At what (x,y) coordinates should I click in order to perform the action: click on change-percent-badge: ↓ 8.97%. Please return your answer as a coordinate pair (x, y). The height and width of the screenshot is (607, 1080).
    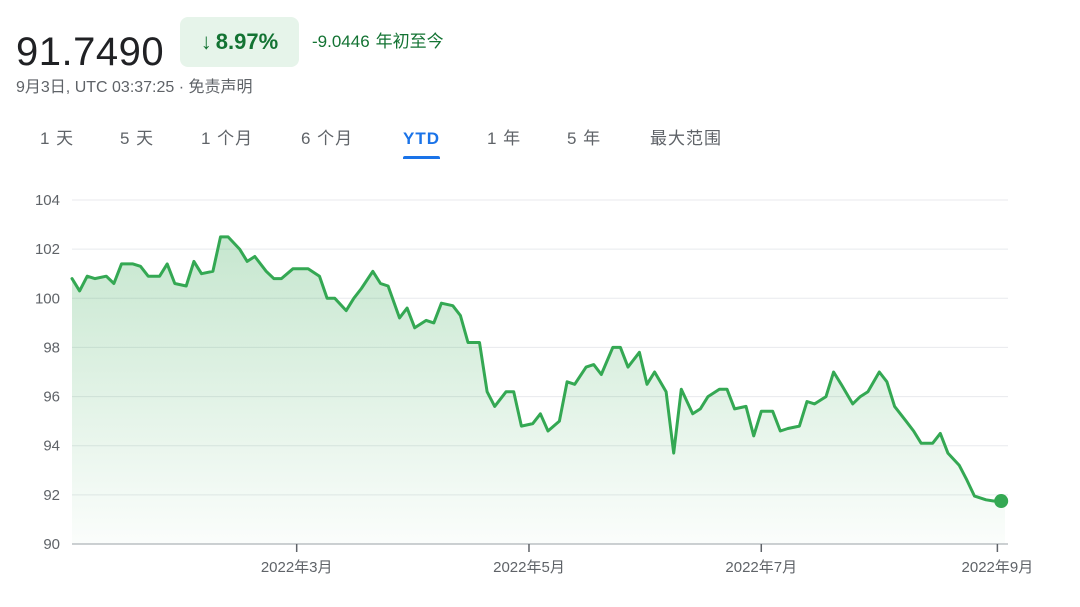
    Looking at the image, I should click on (239, 42).